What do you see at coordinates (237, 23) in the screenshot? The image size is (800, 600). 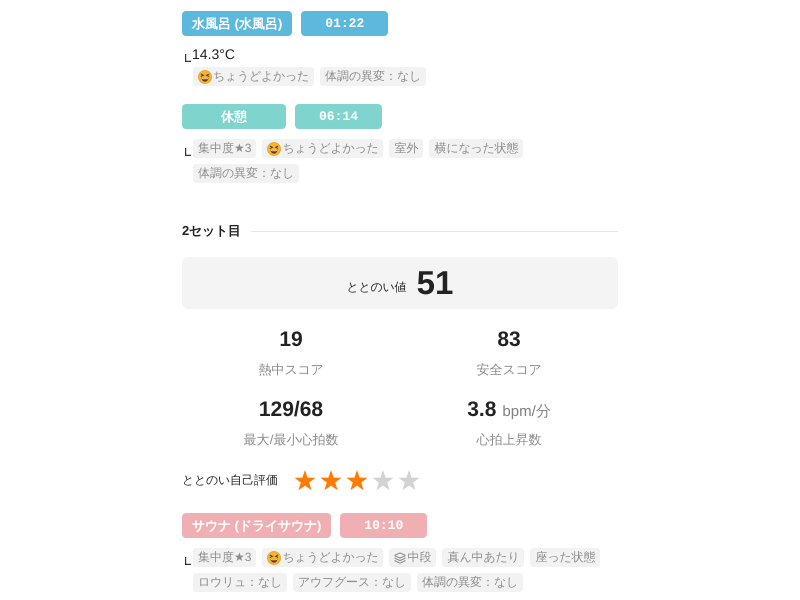 I see `step-type-chip: 水風呂 (水風呂)` at bounding box center [237, 23].